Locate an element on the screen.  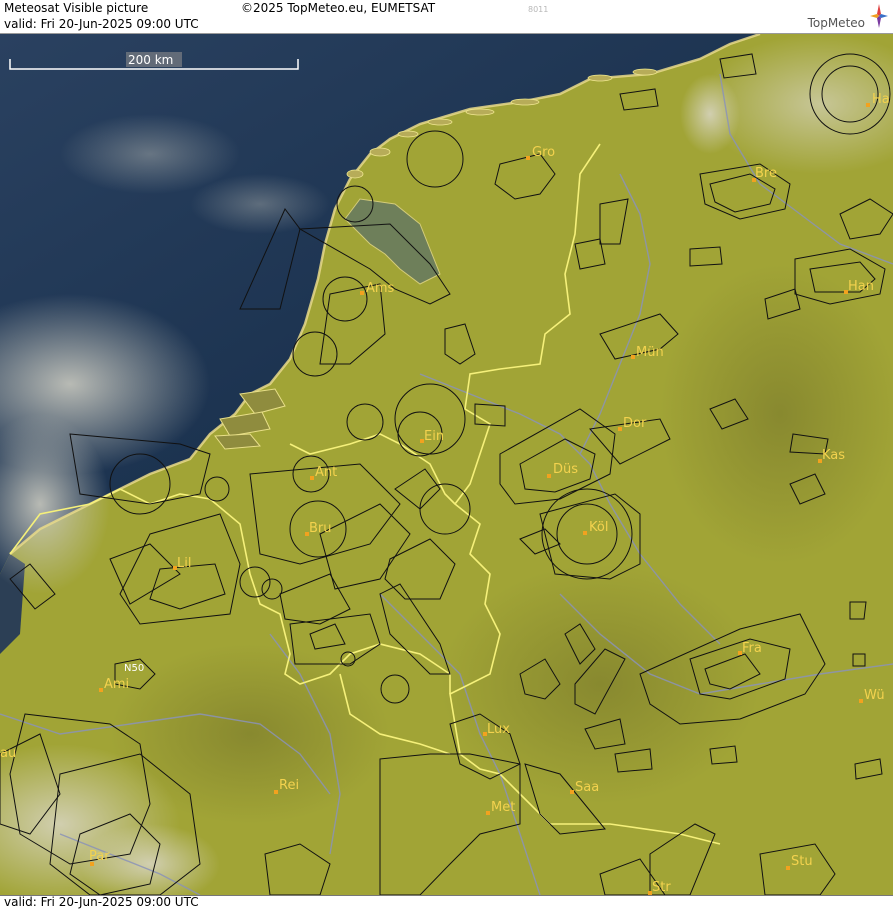
city-label: Mün is located at coordinates (650, 352).